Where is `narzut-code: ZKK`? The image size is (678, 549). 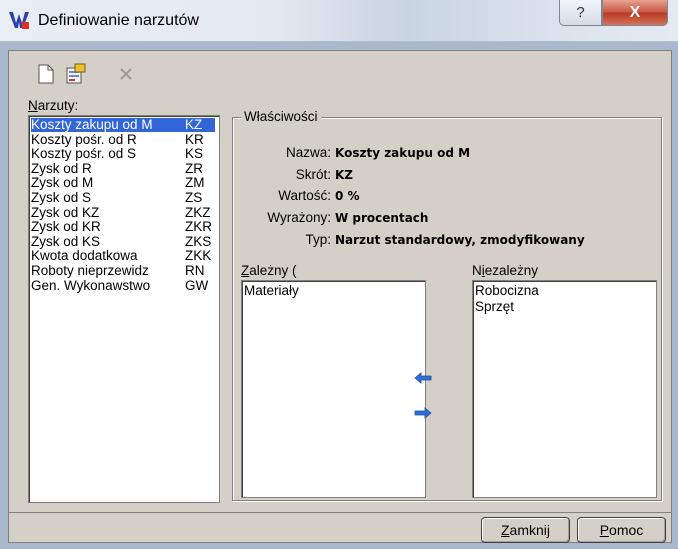 narzut-code: ZKK is located at coordinates (198, 256).